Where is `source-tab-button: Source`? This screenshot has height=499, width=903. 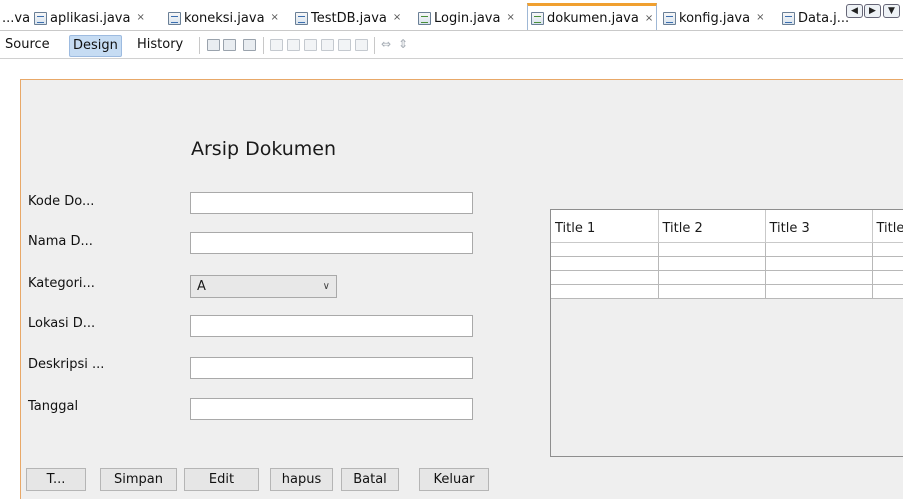 source-tab-button: Source is located at coordinates (27, 46).